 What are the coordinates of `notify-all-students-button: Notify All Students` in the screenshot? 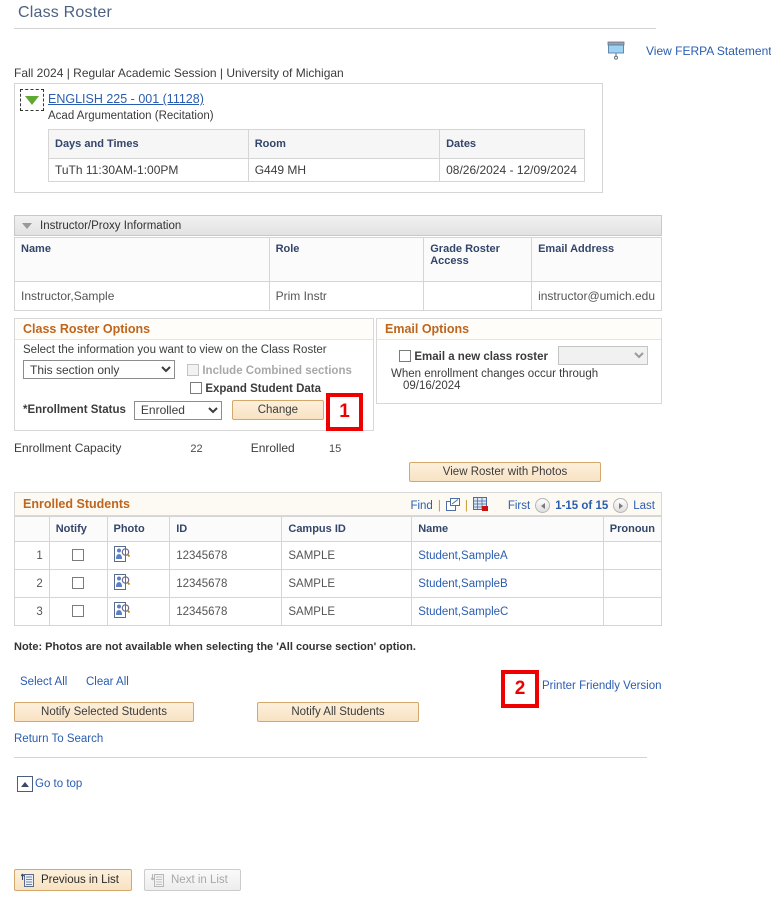 It's located at (338, 712).